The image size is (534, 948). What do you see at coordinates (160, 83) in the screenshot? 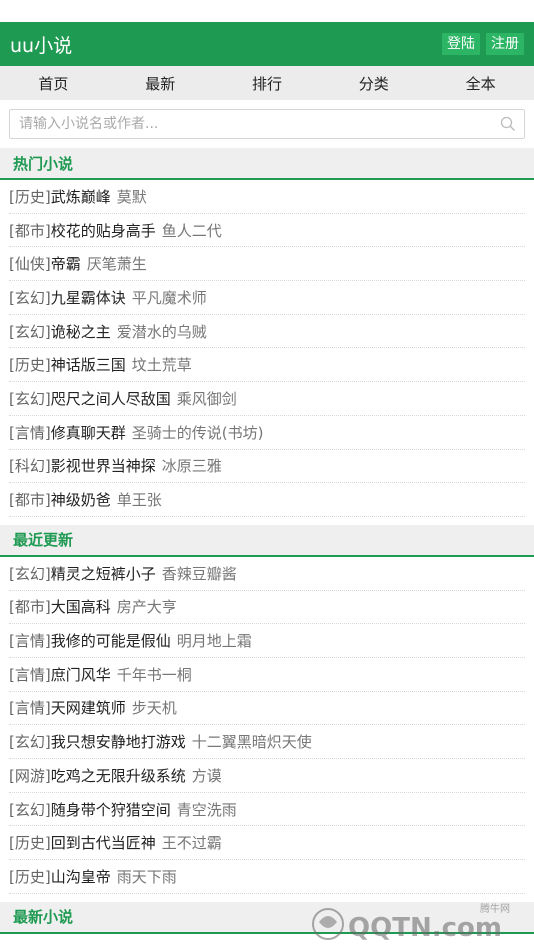
I see `nav-latest: 最新` at bounding box center [160, 83].